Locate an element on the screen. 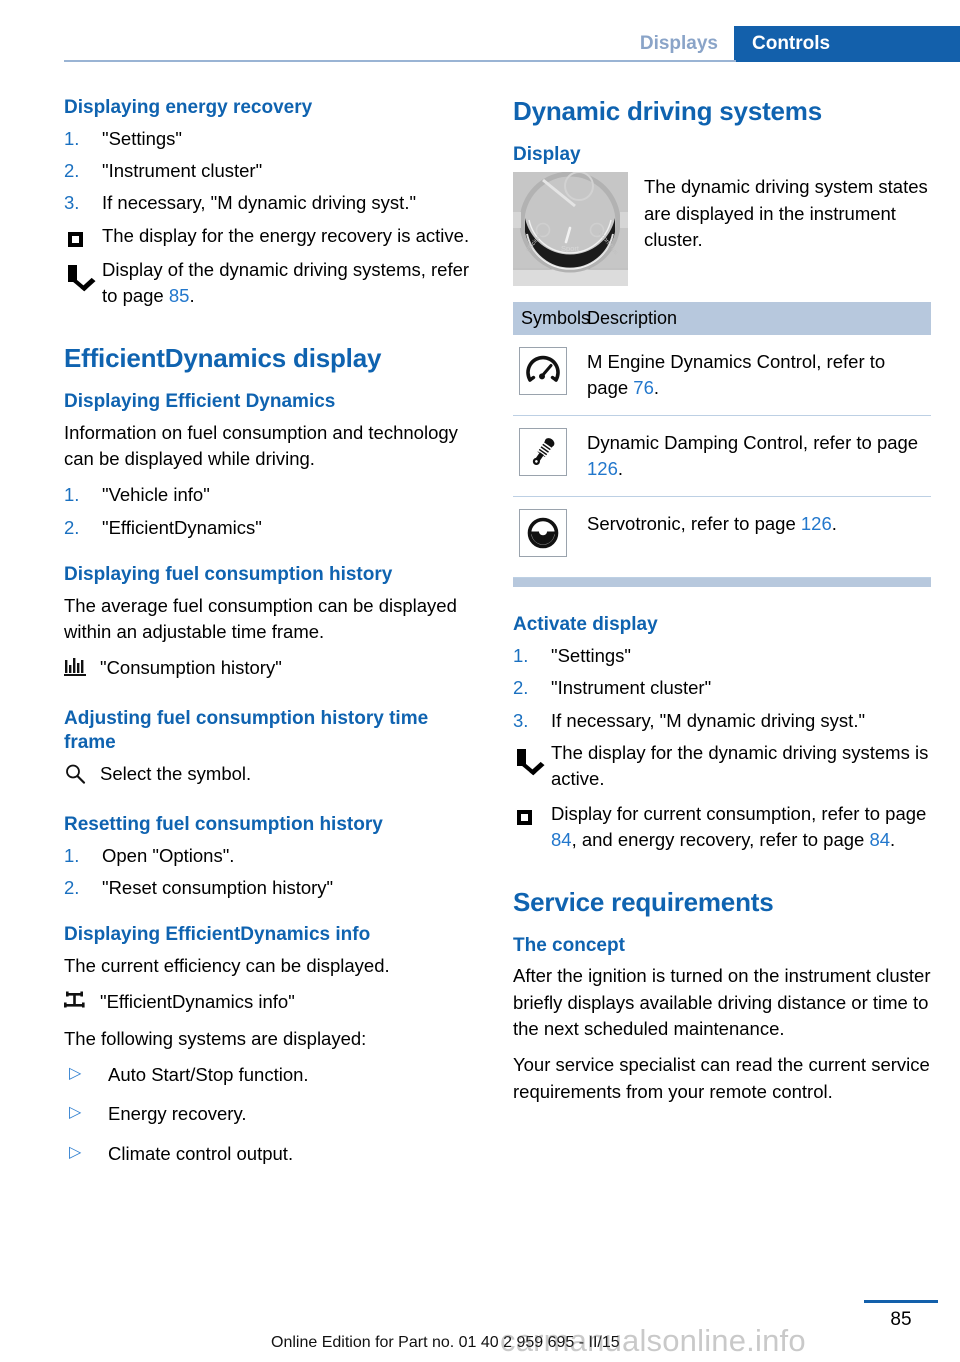 The image size is (960, 1362). steps-displaying-efficient-dynamics: 1. "Vehicle info" 2. "EfficientDynamics" is located at coordinates (273, 511).